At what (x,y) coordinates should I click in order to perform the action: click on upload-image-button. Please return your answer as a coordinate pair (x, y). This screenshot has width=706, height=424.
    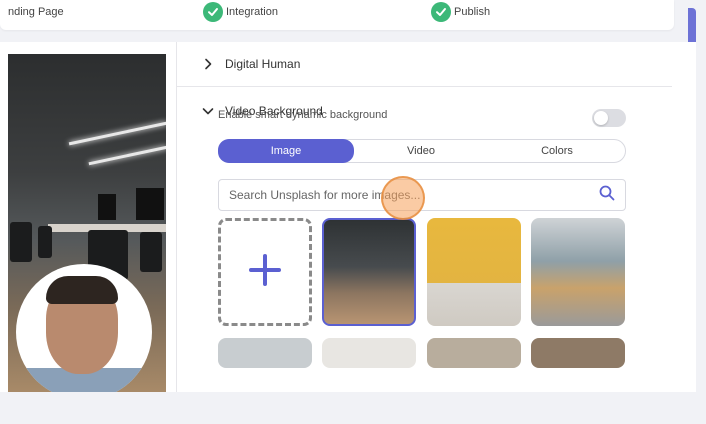
    Looking at the image, I should click on (265, 272).